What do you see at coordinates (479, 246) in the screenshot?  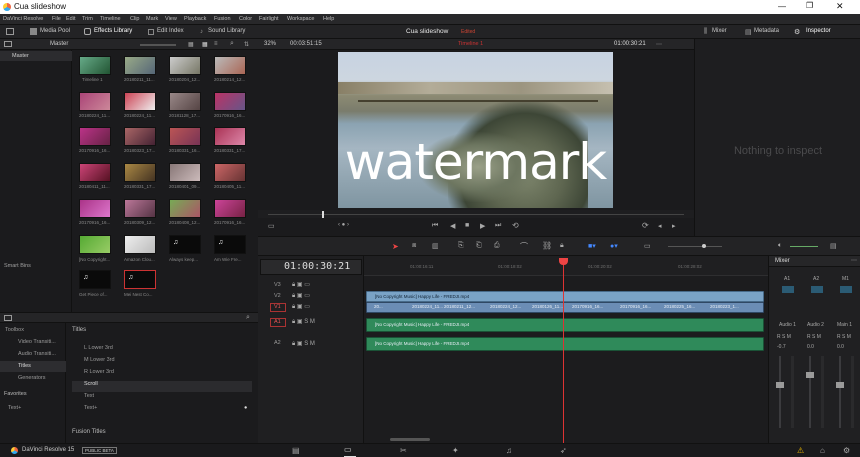 I see `overwrite-clip-icon: ⎗` at bounding box center [479, 246].